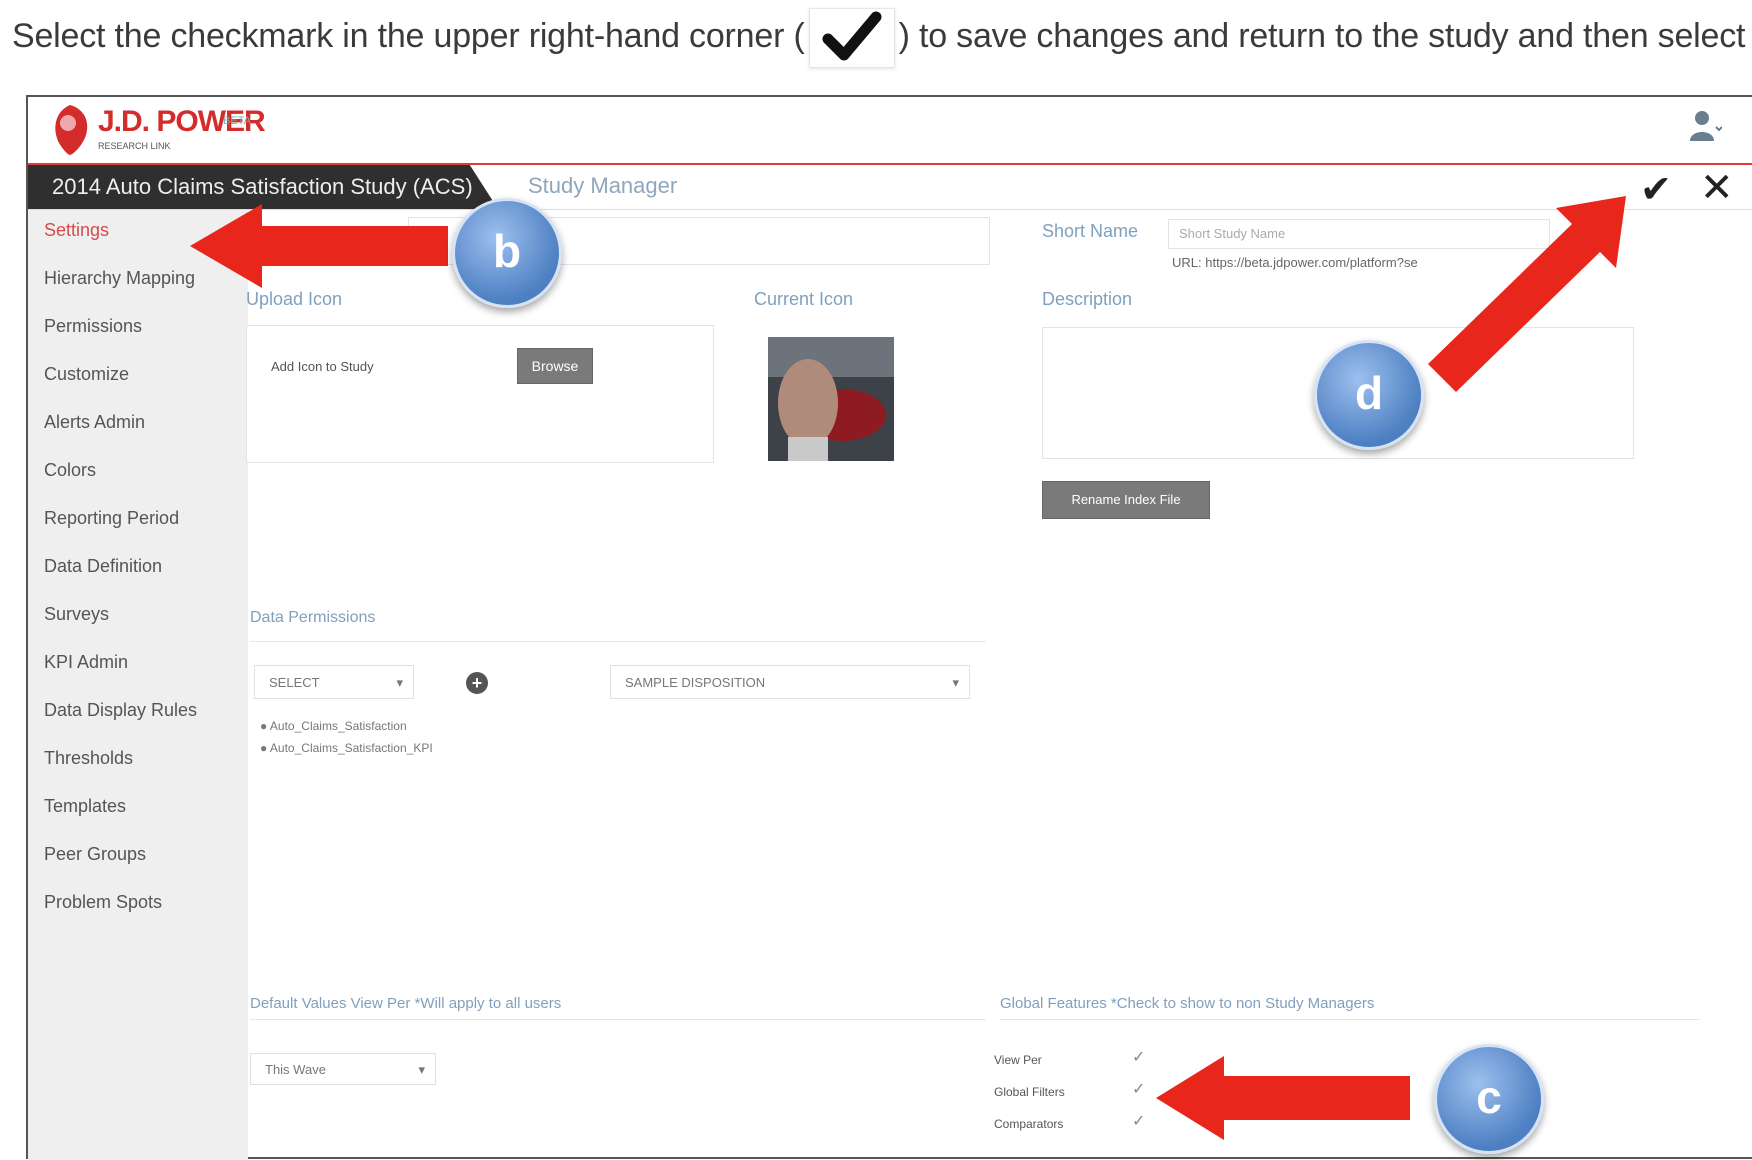  What do you see at coordinates (319, 246) in the screenshot?
I see `arrow-b` at bounding box center [319, 246].